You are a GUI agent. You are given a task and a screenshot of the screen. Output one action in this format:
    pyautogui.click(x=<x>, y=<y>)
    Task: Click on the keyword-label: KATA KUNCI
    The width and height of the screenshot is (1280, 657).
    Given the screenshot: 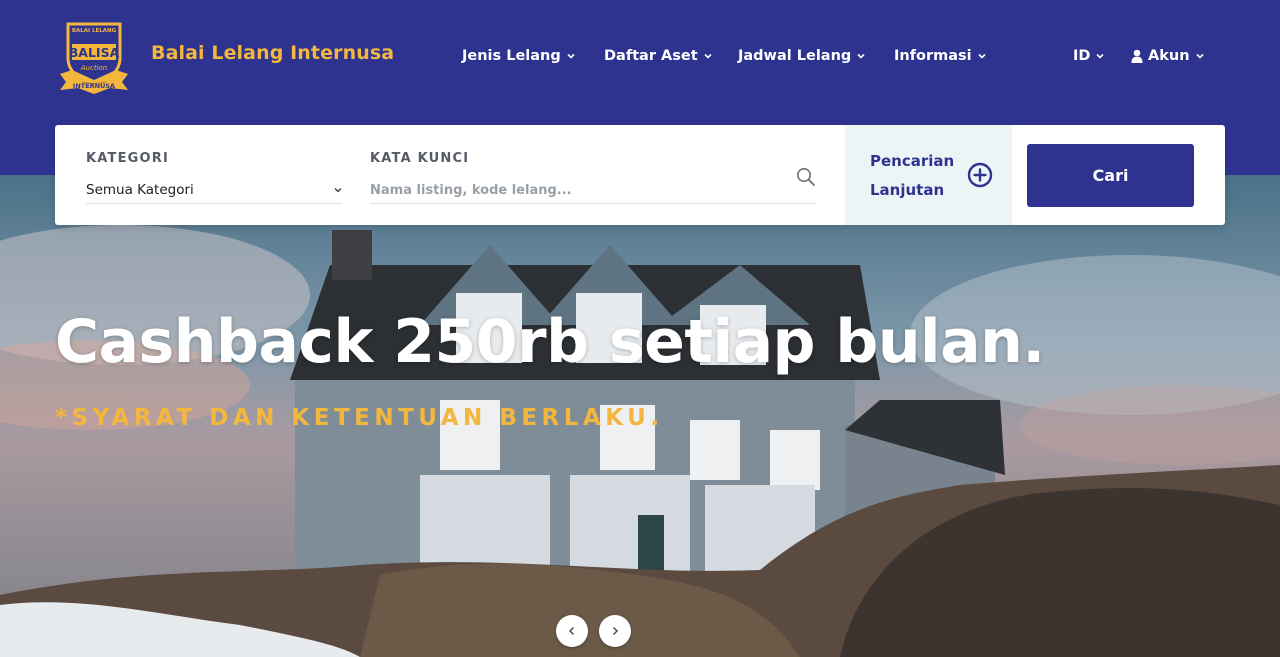 What is the action you would take?
    pyautogui.click(x=420, y=158)
    